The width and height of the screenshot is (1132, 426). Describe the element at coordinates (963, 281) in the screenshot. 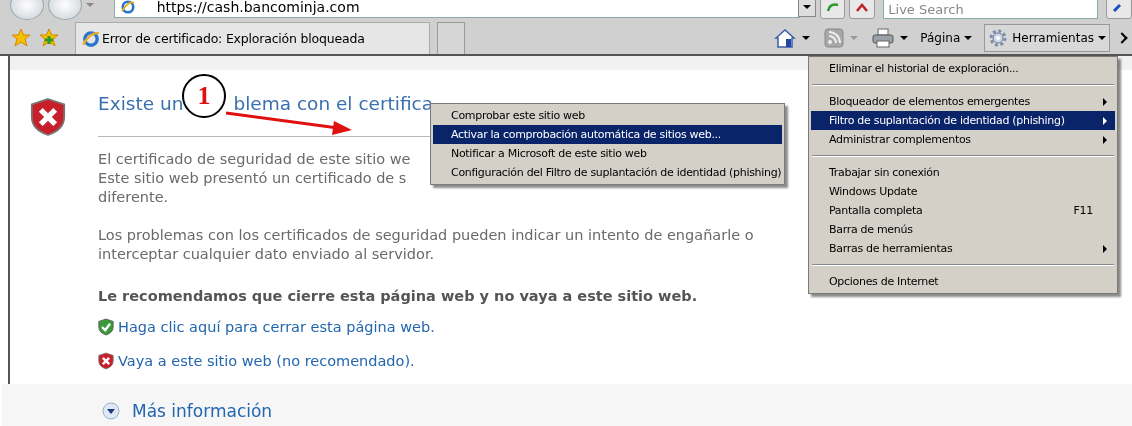

I see `menu-item: Opciones de Internet` at that location.